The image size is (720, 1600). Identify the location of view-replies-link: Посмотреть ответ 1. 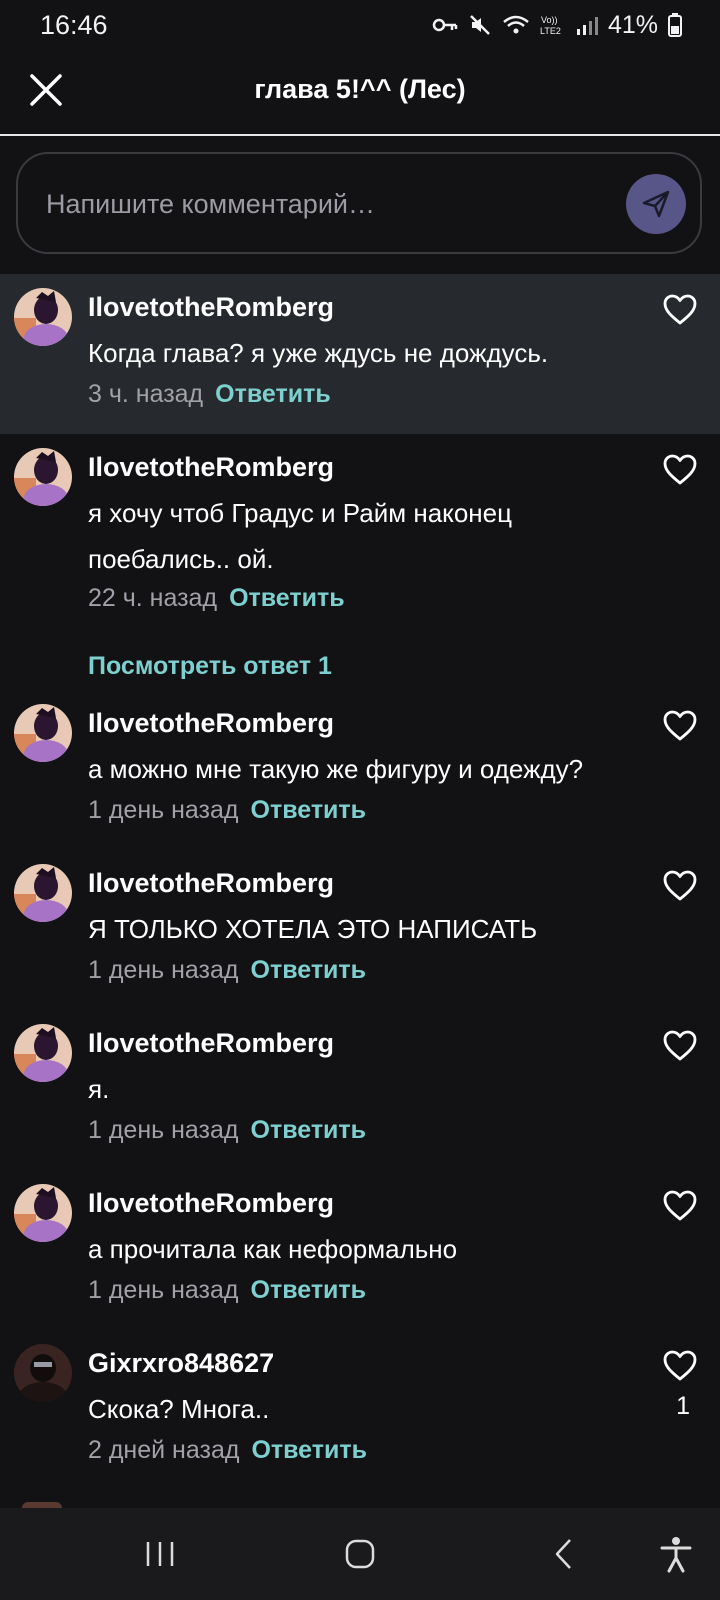
(210, 666).